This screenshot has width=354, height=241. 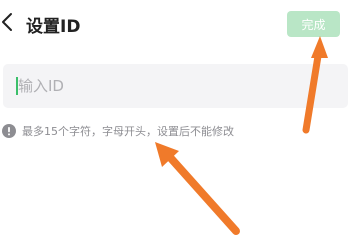 I want to click on done-button: 完成, so click(x=313, y=24).